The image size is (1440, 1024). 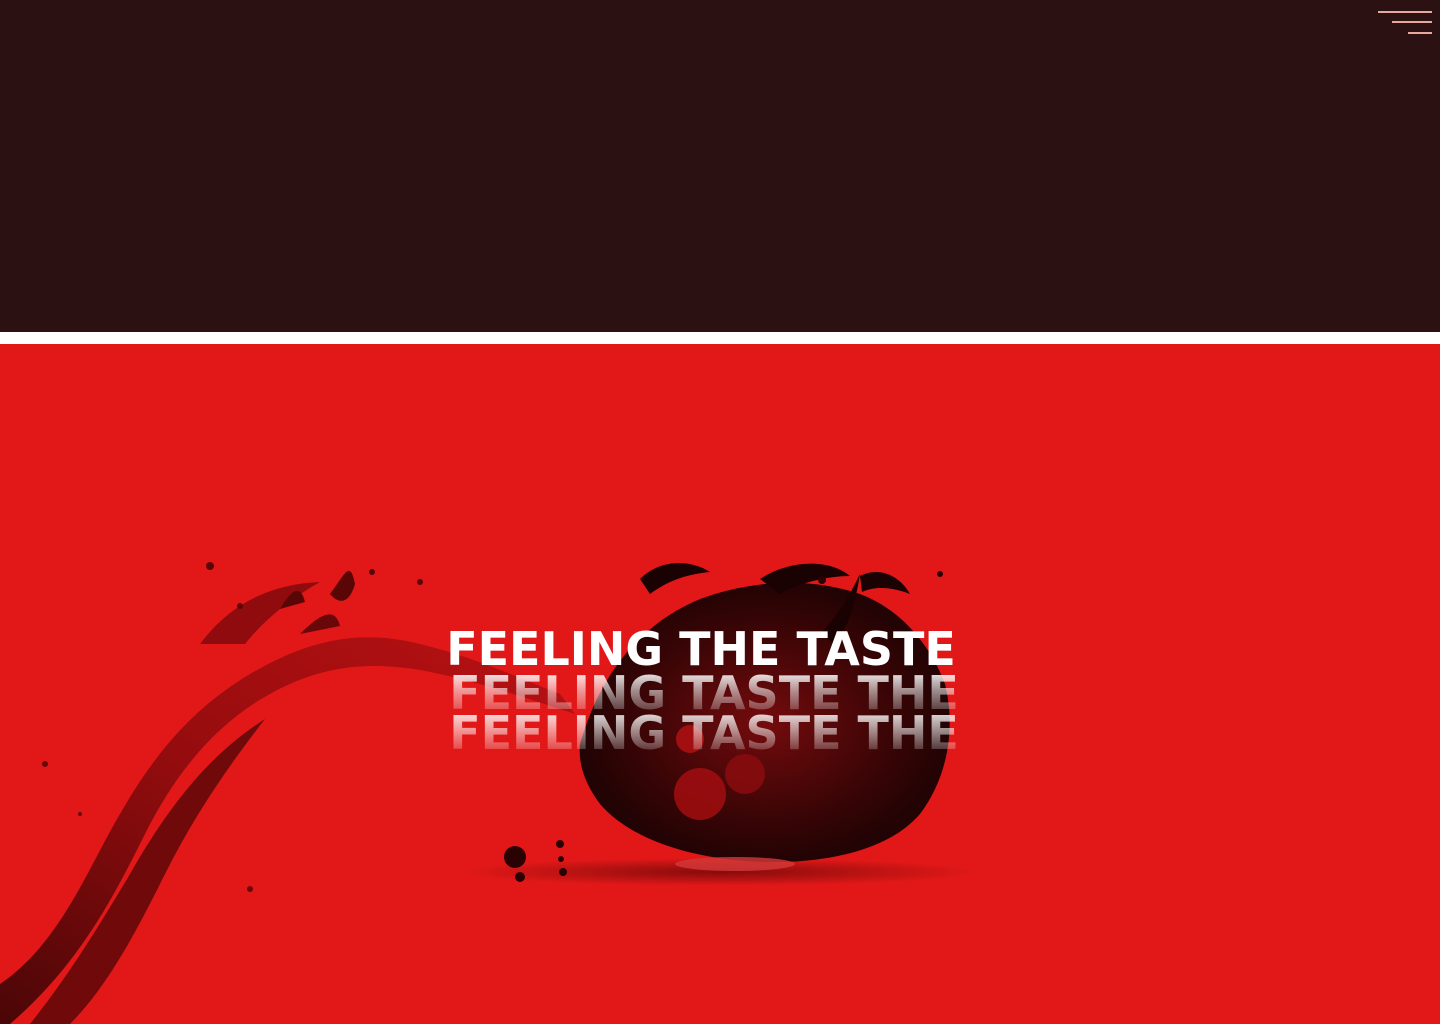 I want to click on menu-button, so click(x=1404, y=23).